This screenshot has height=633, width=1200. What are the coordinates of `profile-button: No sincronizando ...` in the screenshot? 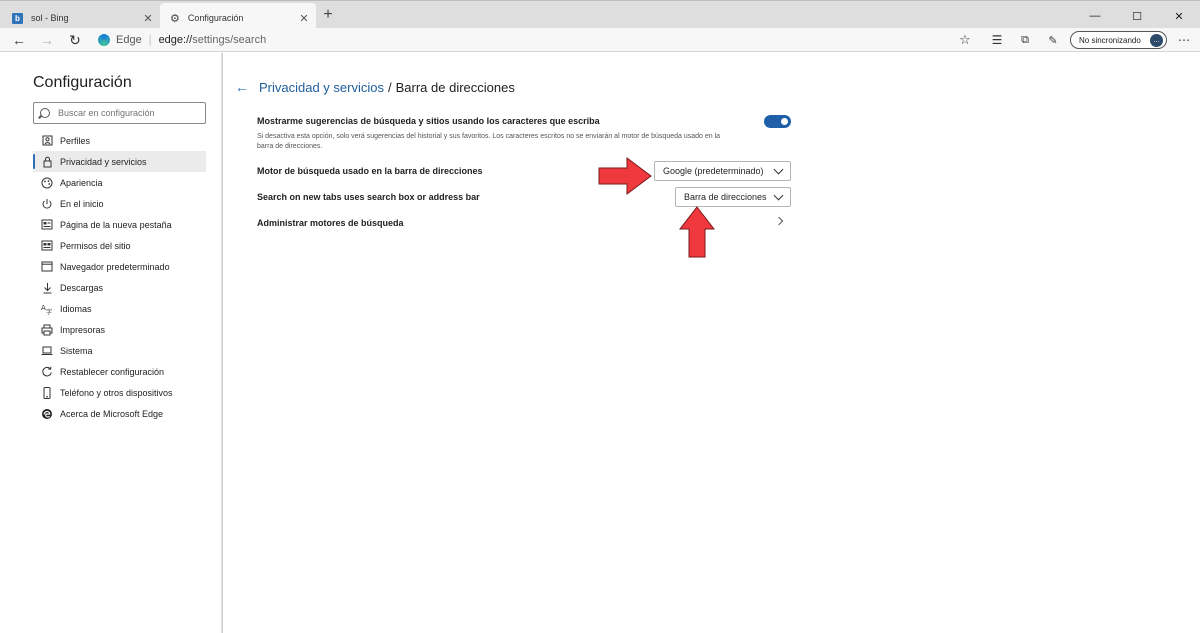 It's located at (1118, 40).